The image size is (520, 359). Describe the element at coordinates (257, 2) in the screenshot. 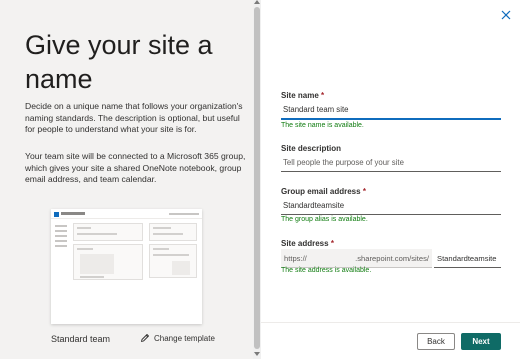

I see `scroll-up-arrow-icon` at that location.